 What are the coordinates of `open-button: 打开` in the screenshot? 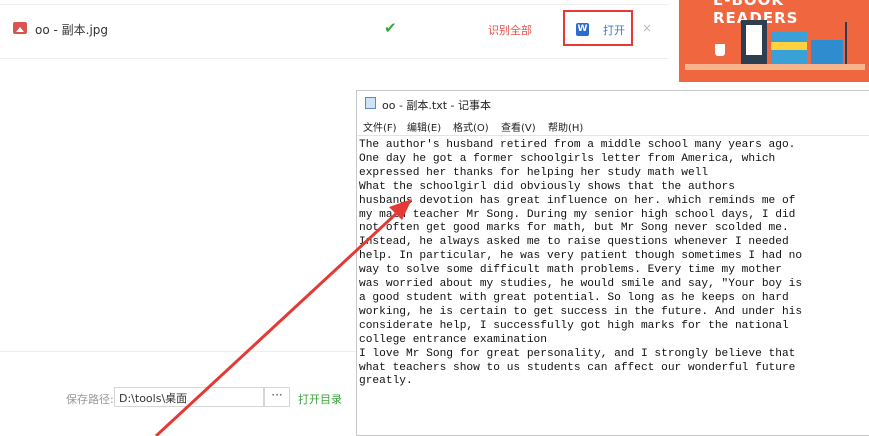 It's located at (614, 30).